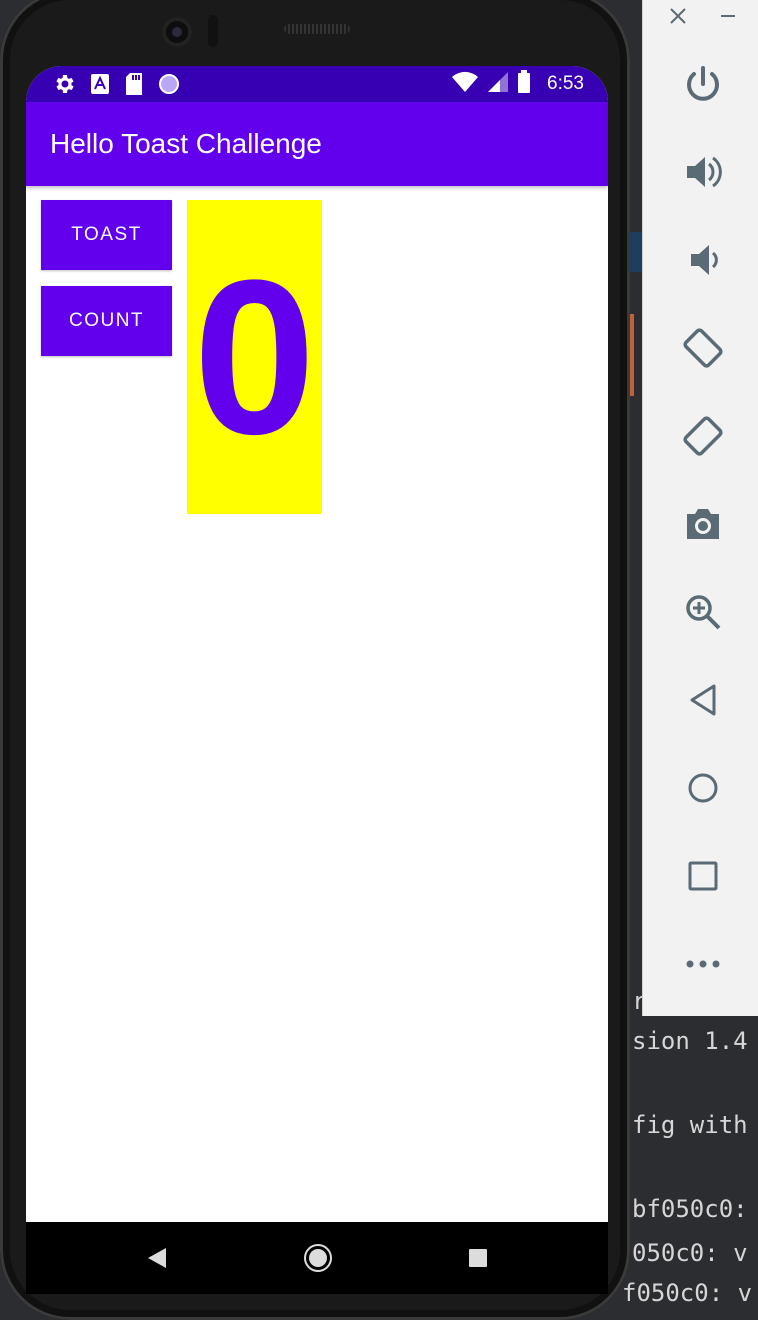 This screenshot has height=1320, width=758. What do you see at coordinates (134, 86) in the screenshot?
I see `sd-card-icon` at bounding box center [134, 86].